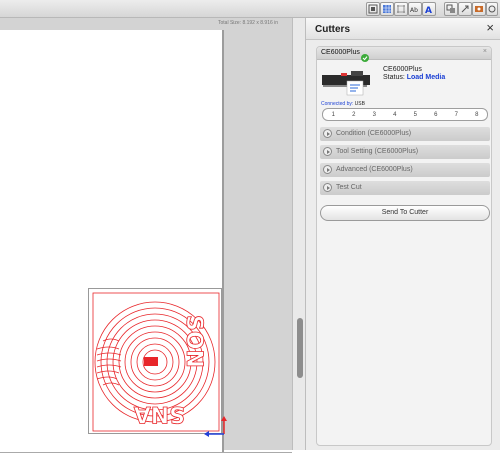 The image size is (500, 453). What do you see at coordinates (193, 341) in the screenshot?
I see `svg-text: SON` at bounding box center [193, 341].